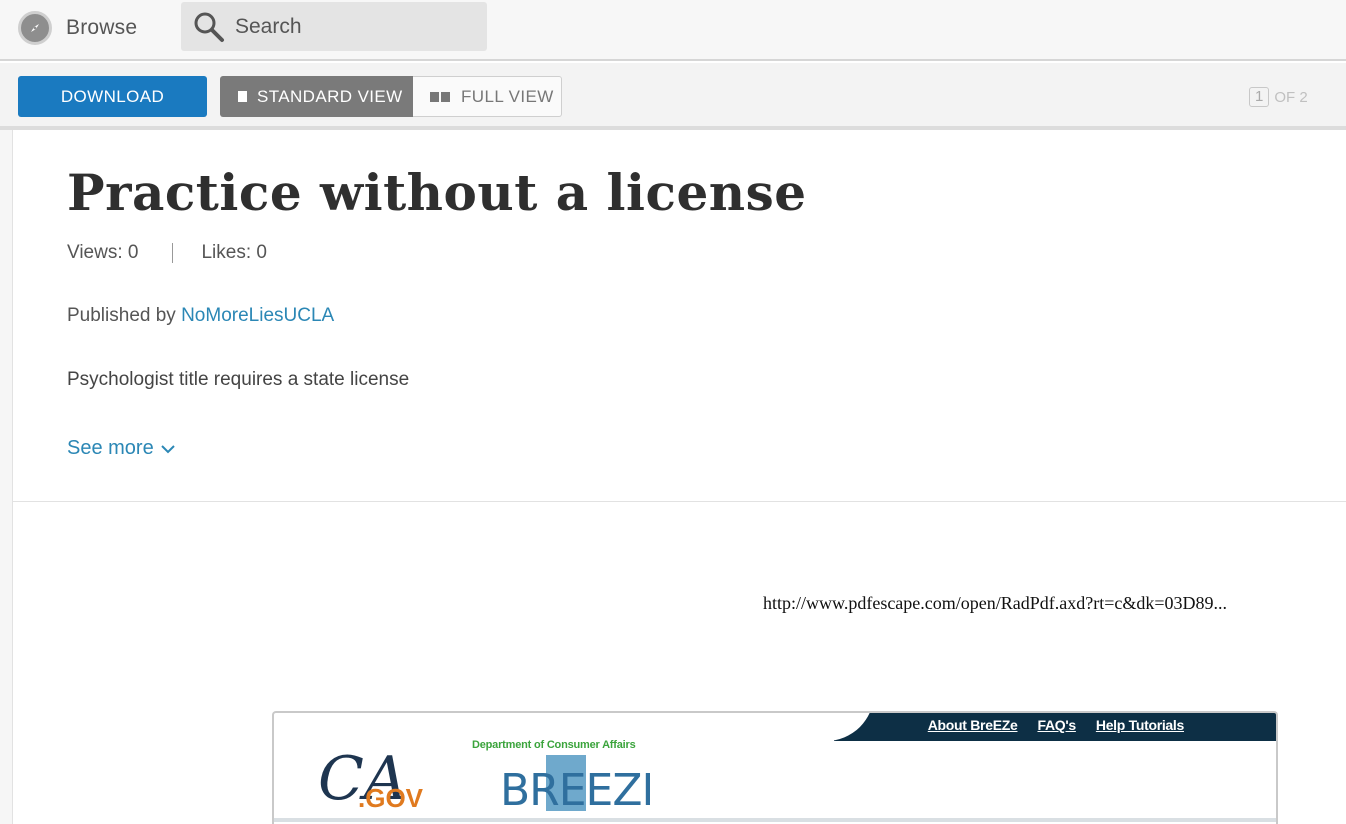  What do you see at coordinates (673, 30) in the screenshot?
I see `top-navigation-bar: Browse Search` at bounding box center [673, 30].